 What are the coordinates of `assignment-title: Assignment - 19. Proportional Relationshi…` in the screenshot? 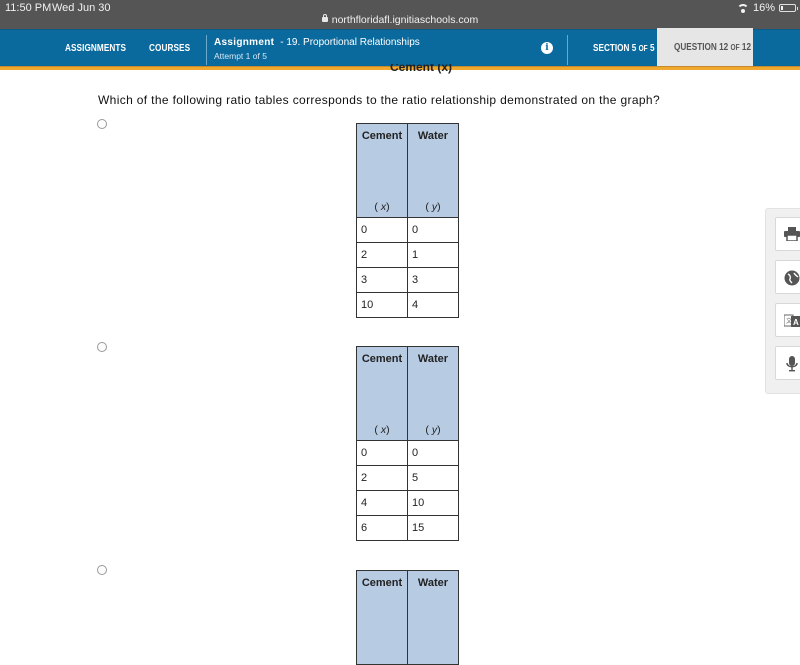 It's located at (317, 42).